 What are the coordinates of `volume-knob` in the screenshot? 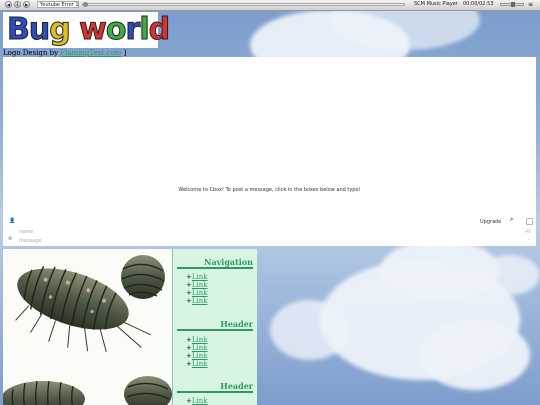 It's located at (513, 4).